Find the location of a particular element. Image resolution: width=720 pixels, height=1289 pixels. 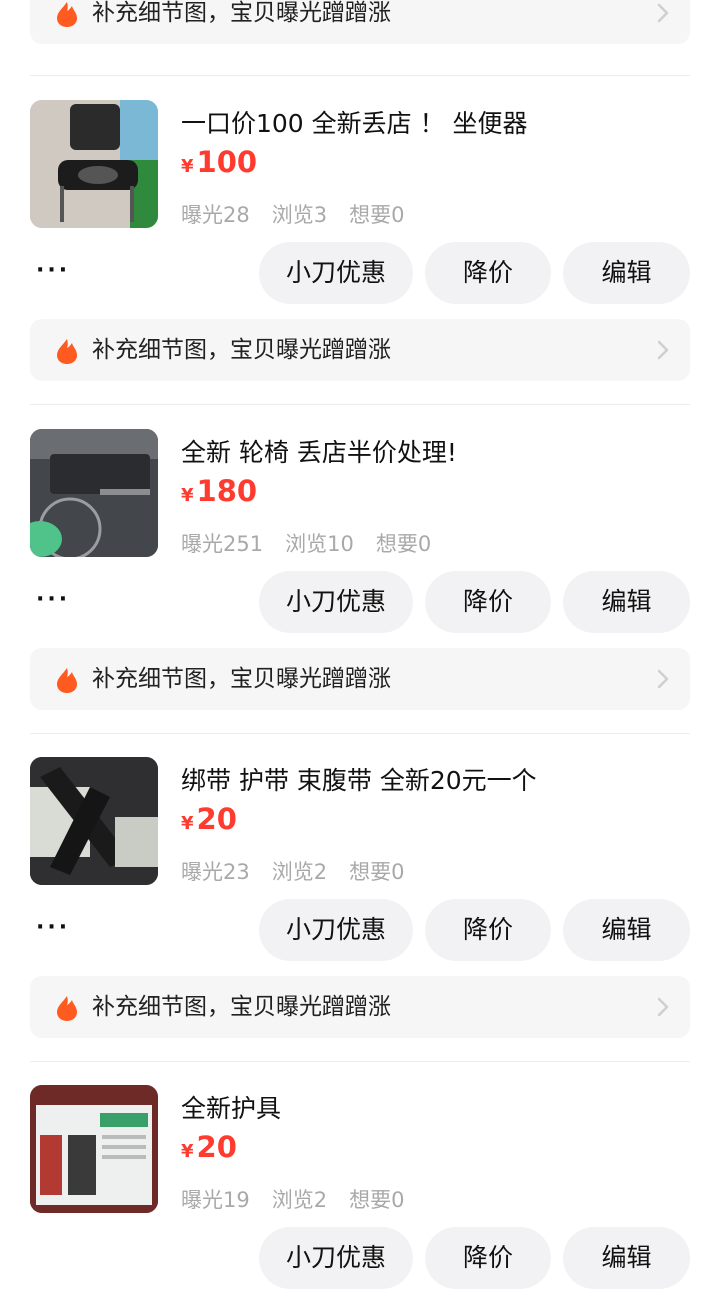

product-title: 一口价100 全新丢店 ！ 坐便器 is located at coordinates (354, 122).